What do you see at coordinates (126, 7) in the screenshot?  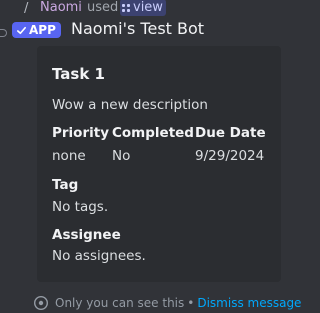 I see `app-command-icon` at bounding box center [126, 7].